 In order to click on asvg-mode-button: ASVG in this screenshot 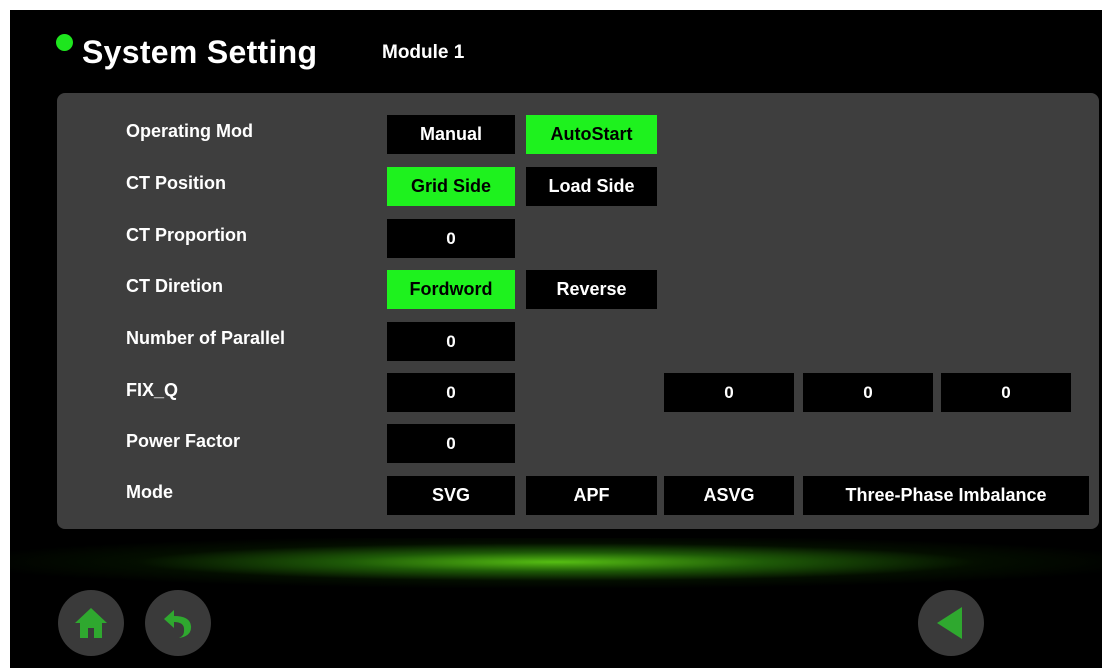, I will do `click(729, 495)`.